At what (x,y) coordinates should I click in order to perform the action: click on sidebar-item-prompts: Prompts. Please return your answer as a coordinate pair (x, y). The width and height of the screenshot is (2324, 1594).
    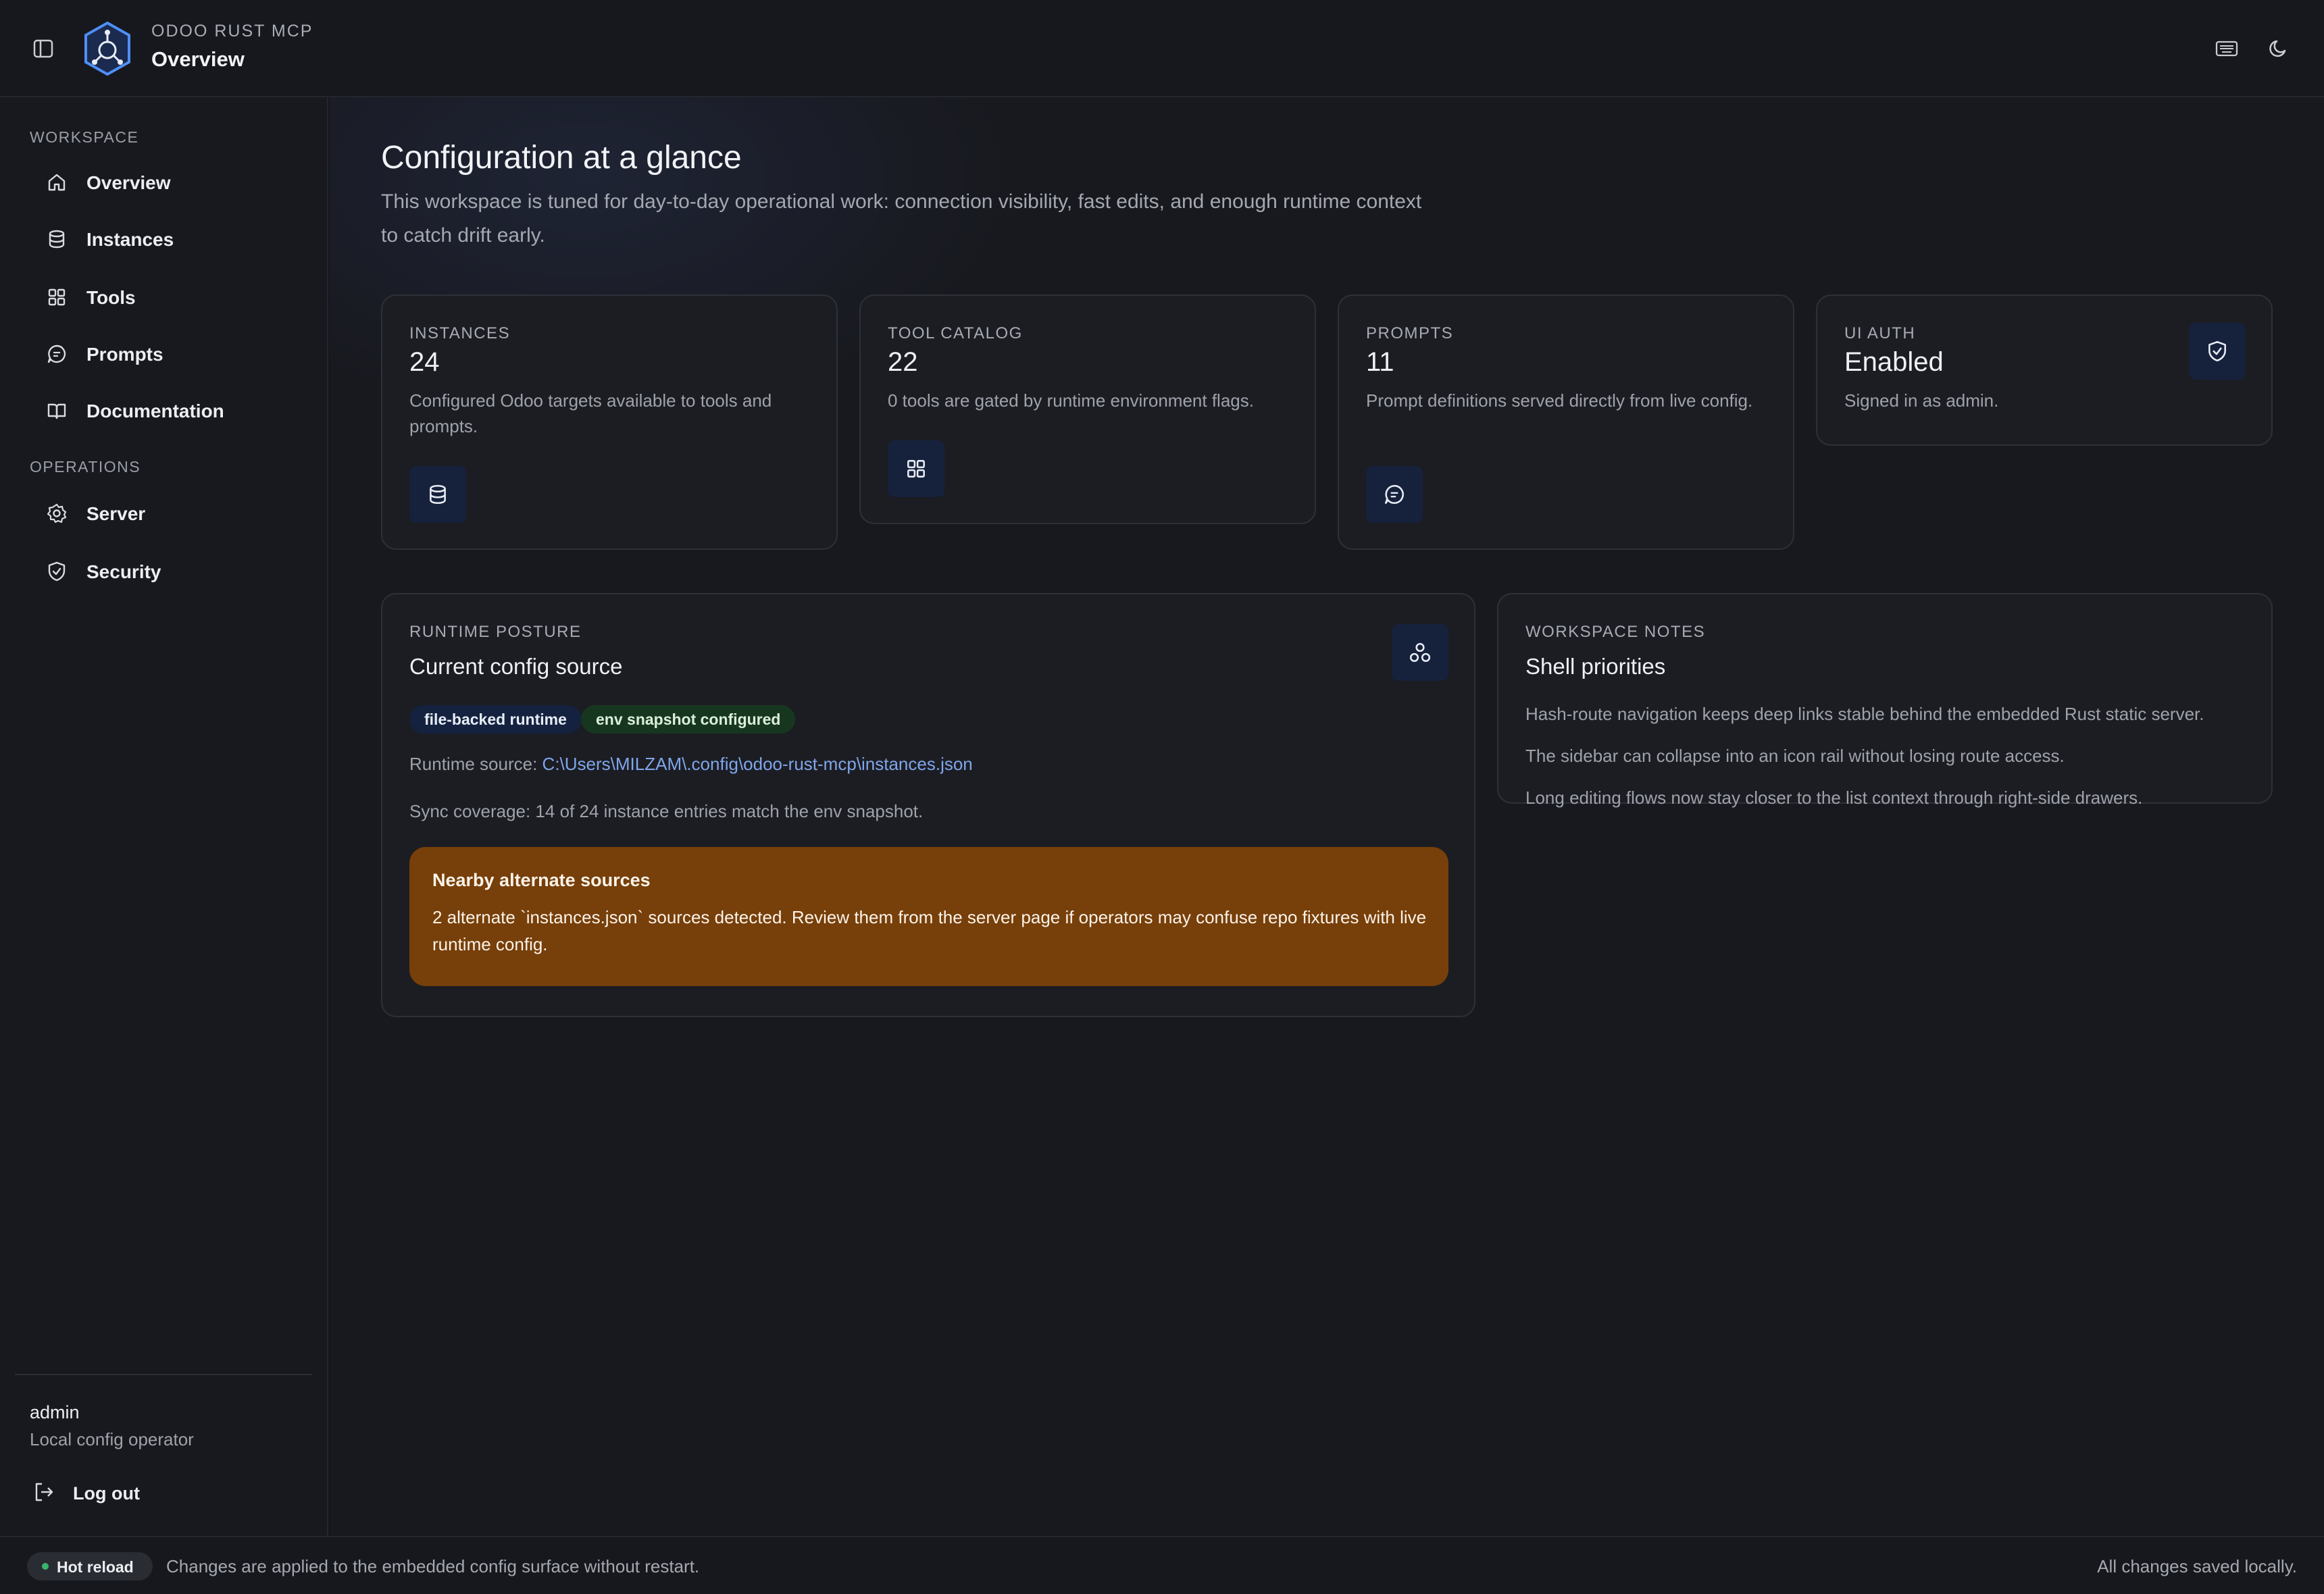
    Looking at the image, I should click on (171, 354).